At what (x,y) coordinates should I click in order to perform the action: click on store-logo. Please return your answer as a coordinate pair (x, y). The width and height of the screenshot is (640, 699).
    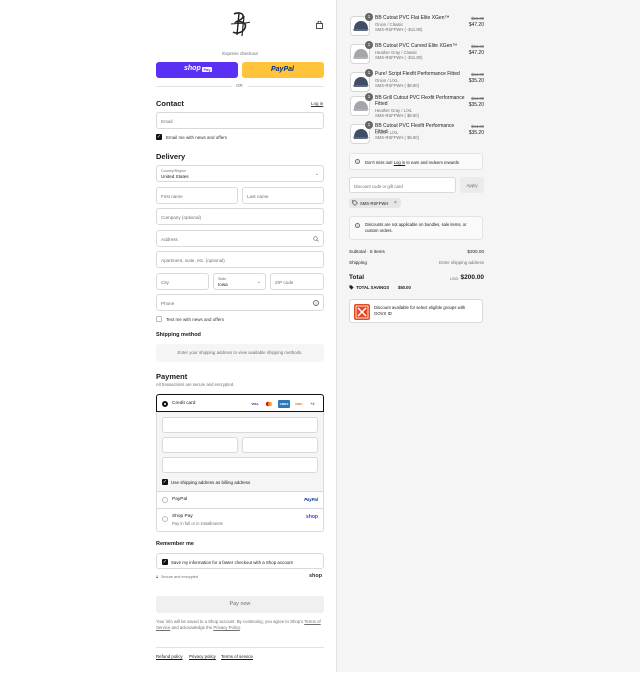
    Looking at the image, I should click on (241, 24).